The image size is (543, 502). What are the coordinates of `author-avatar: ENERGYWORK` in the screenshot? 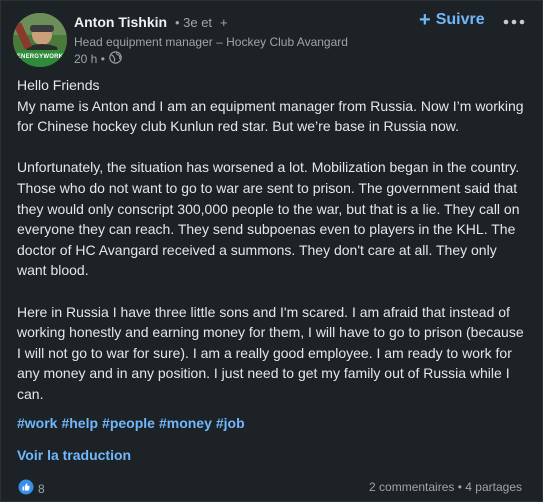 It's located at (40, 40).